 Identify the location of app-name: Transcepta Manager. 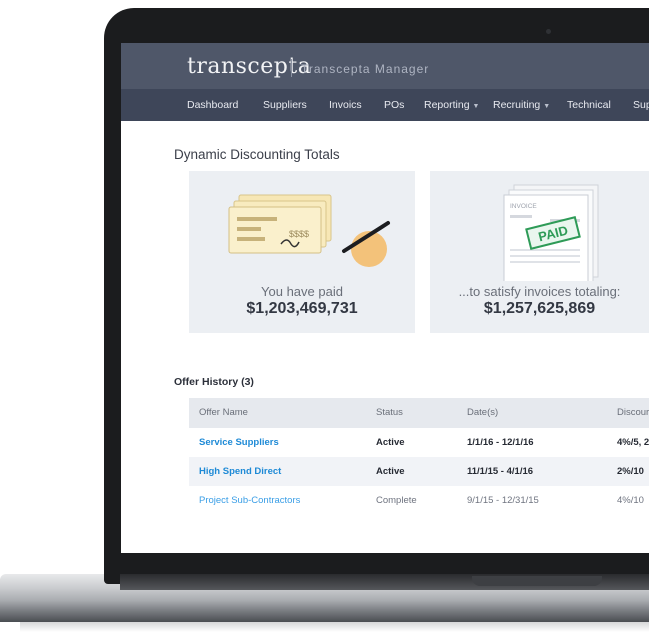
(365, 69).